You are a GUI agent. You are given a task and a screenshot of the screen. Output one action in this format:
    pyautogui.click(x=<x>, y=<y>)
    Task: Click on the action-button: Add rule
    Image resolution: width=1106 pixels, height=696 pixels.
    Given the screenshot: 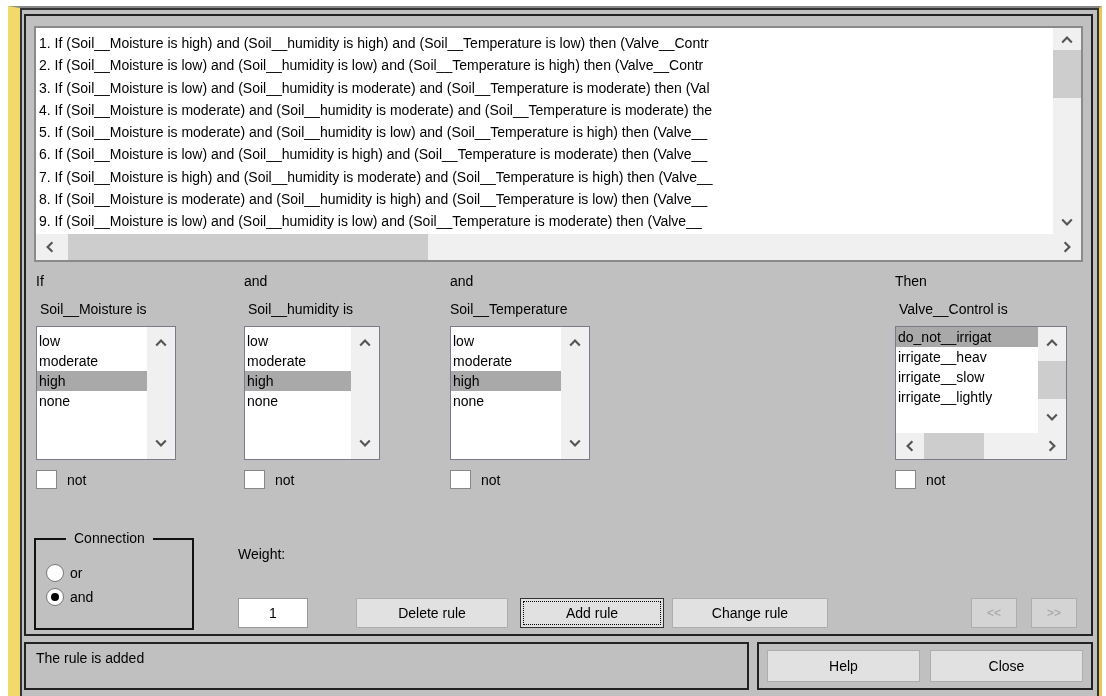 What is the action you would take?
    pyautogui.click(x=592, y=613)
    